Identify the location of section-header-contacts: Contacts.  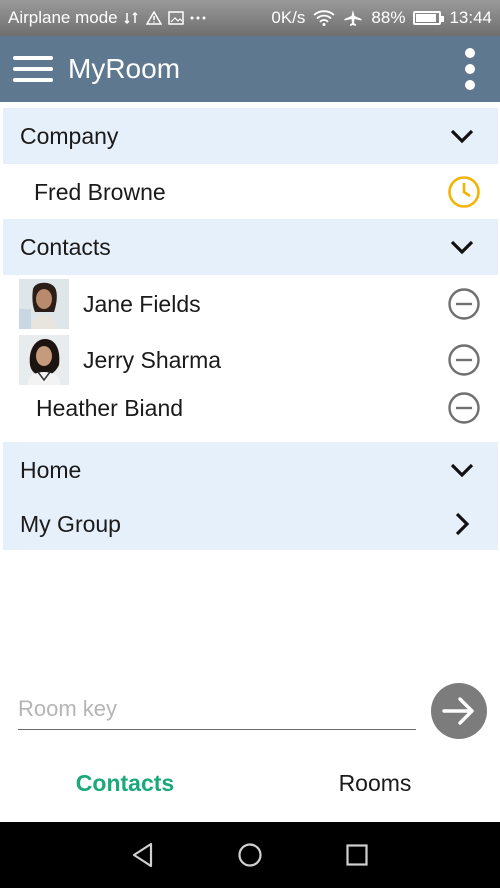
(250, 247).